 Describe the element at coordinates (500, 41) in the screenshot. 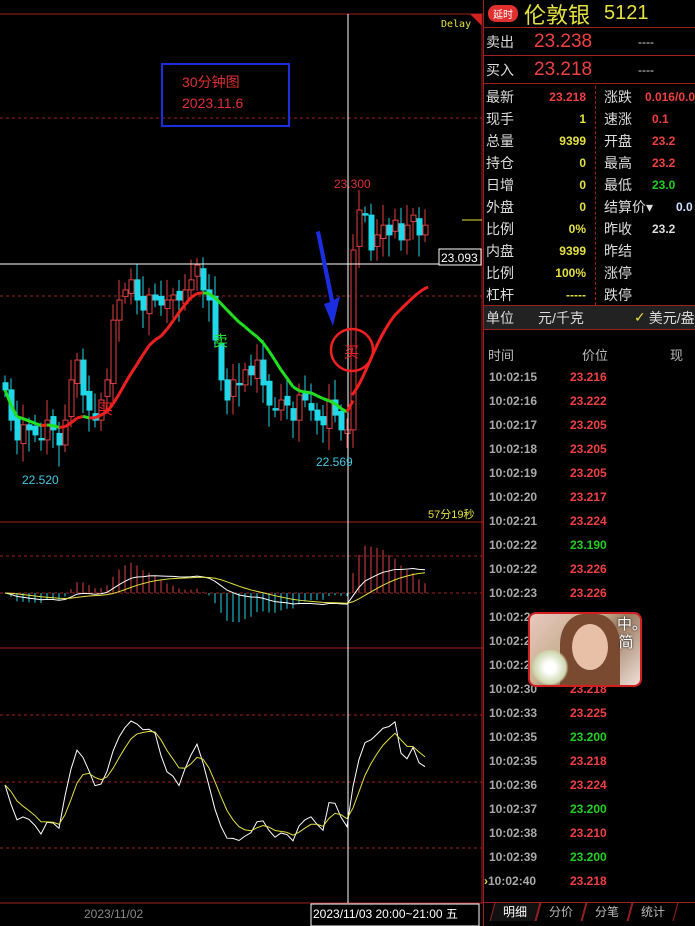

I see `ask-label: 卖出` at that location.